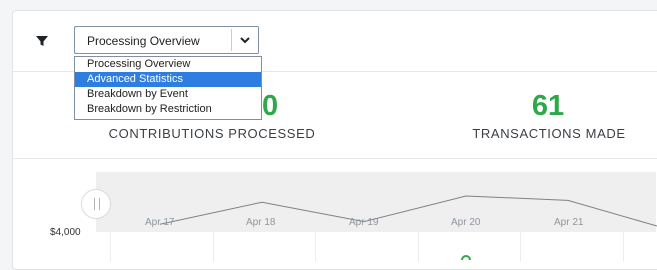 This screenshot has height=270, width=657. I want to click on nav-tick-label: Apr 19, so click(364, 222).